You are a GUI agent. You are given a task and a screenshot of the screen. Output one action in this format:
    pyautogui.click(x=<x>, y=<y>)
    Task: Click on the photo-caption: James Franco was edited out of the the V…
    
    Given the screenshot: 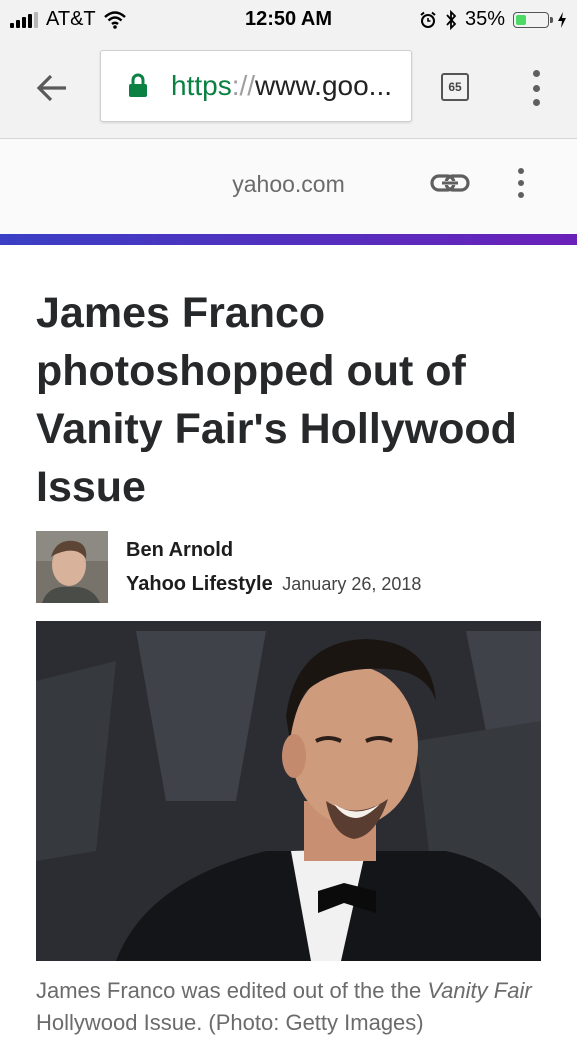 What is the action you would take?
    pyautogui.click(x=288, y=1007)
    